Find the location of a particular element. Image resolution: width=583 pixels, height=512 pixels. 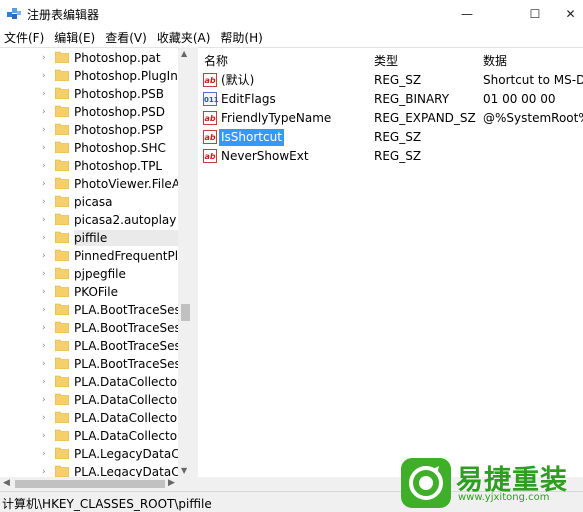

menu-file: 文件(F) is located at coordinates (25, 37).